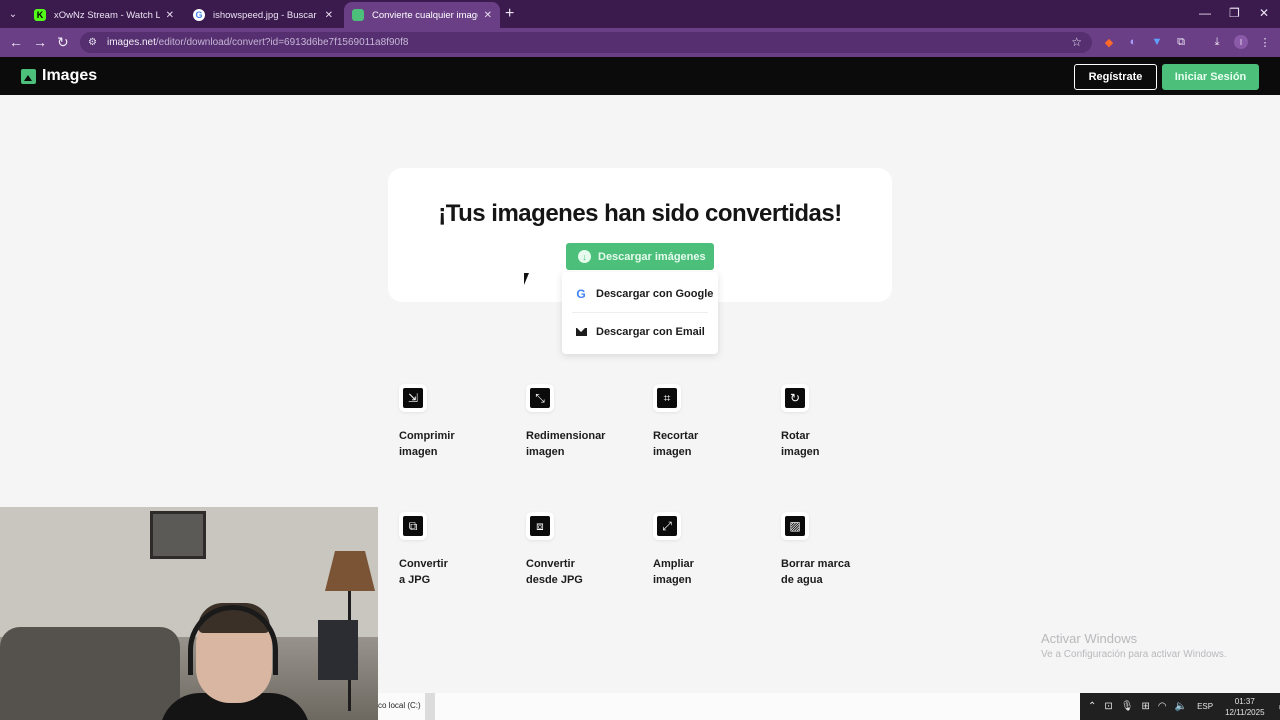  What do you see at coordinates (70, 75) in the screenshot?
I see `logo-text: Images` at bounding box center [70, 75].